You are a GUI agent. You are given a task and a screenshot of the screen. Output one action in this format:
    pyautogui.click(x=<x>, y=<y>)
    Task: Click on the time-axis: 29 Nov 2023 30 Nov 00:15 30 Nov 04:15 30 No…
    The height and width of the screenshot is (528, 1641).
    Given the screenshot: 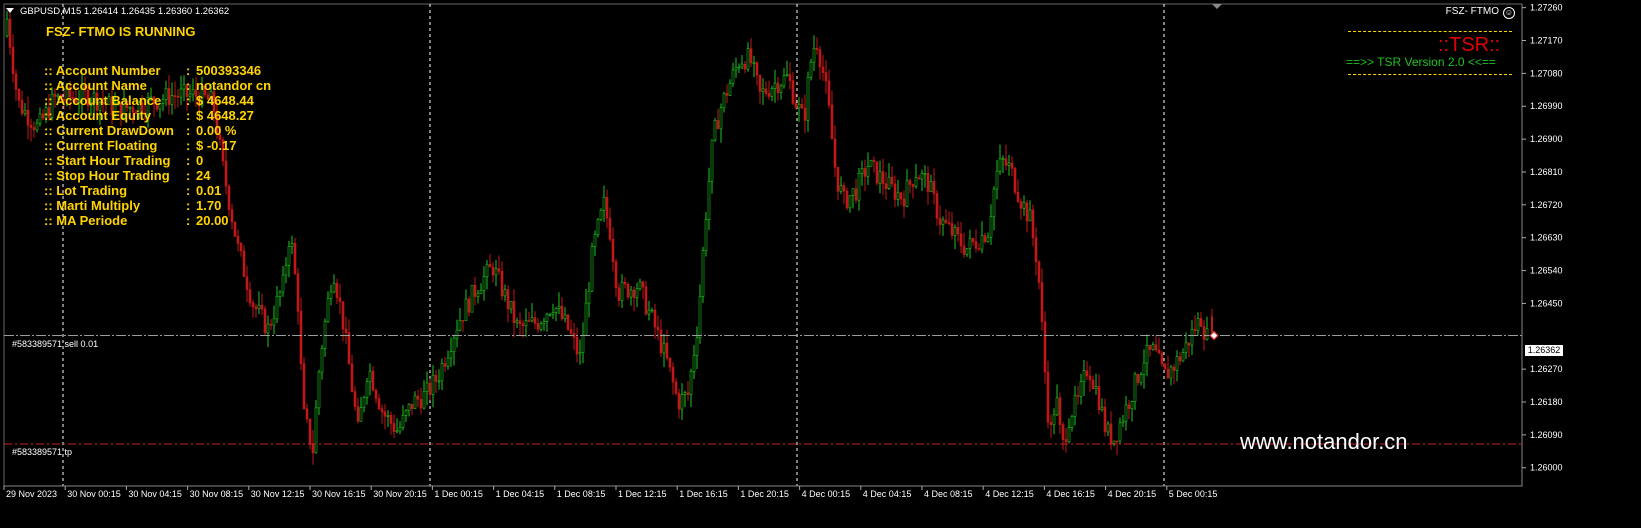 What is the action you would take?
    pyautogui.click(x=762, y=492)
    